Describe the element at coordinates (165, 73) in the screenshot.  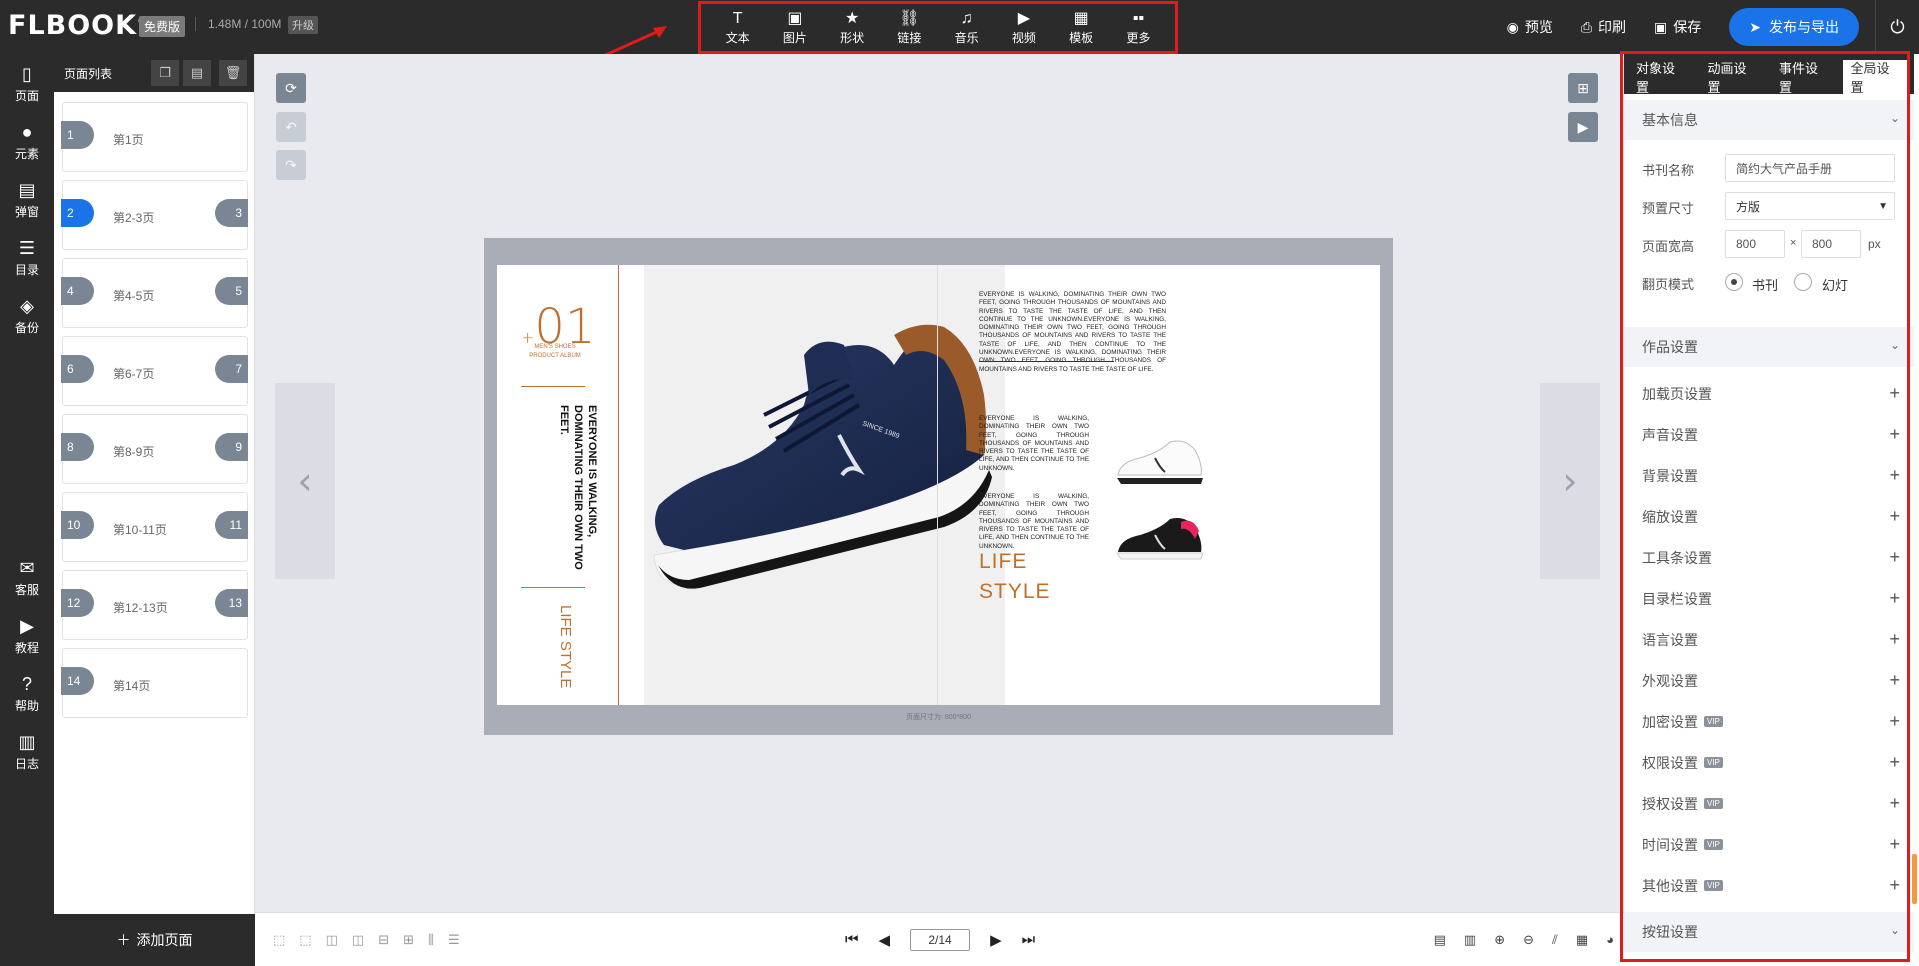
I see `copy-page-icon: ❐` at that location.